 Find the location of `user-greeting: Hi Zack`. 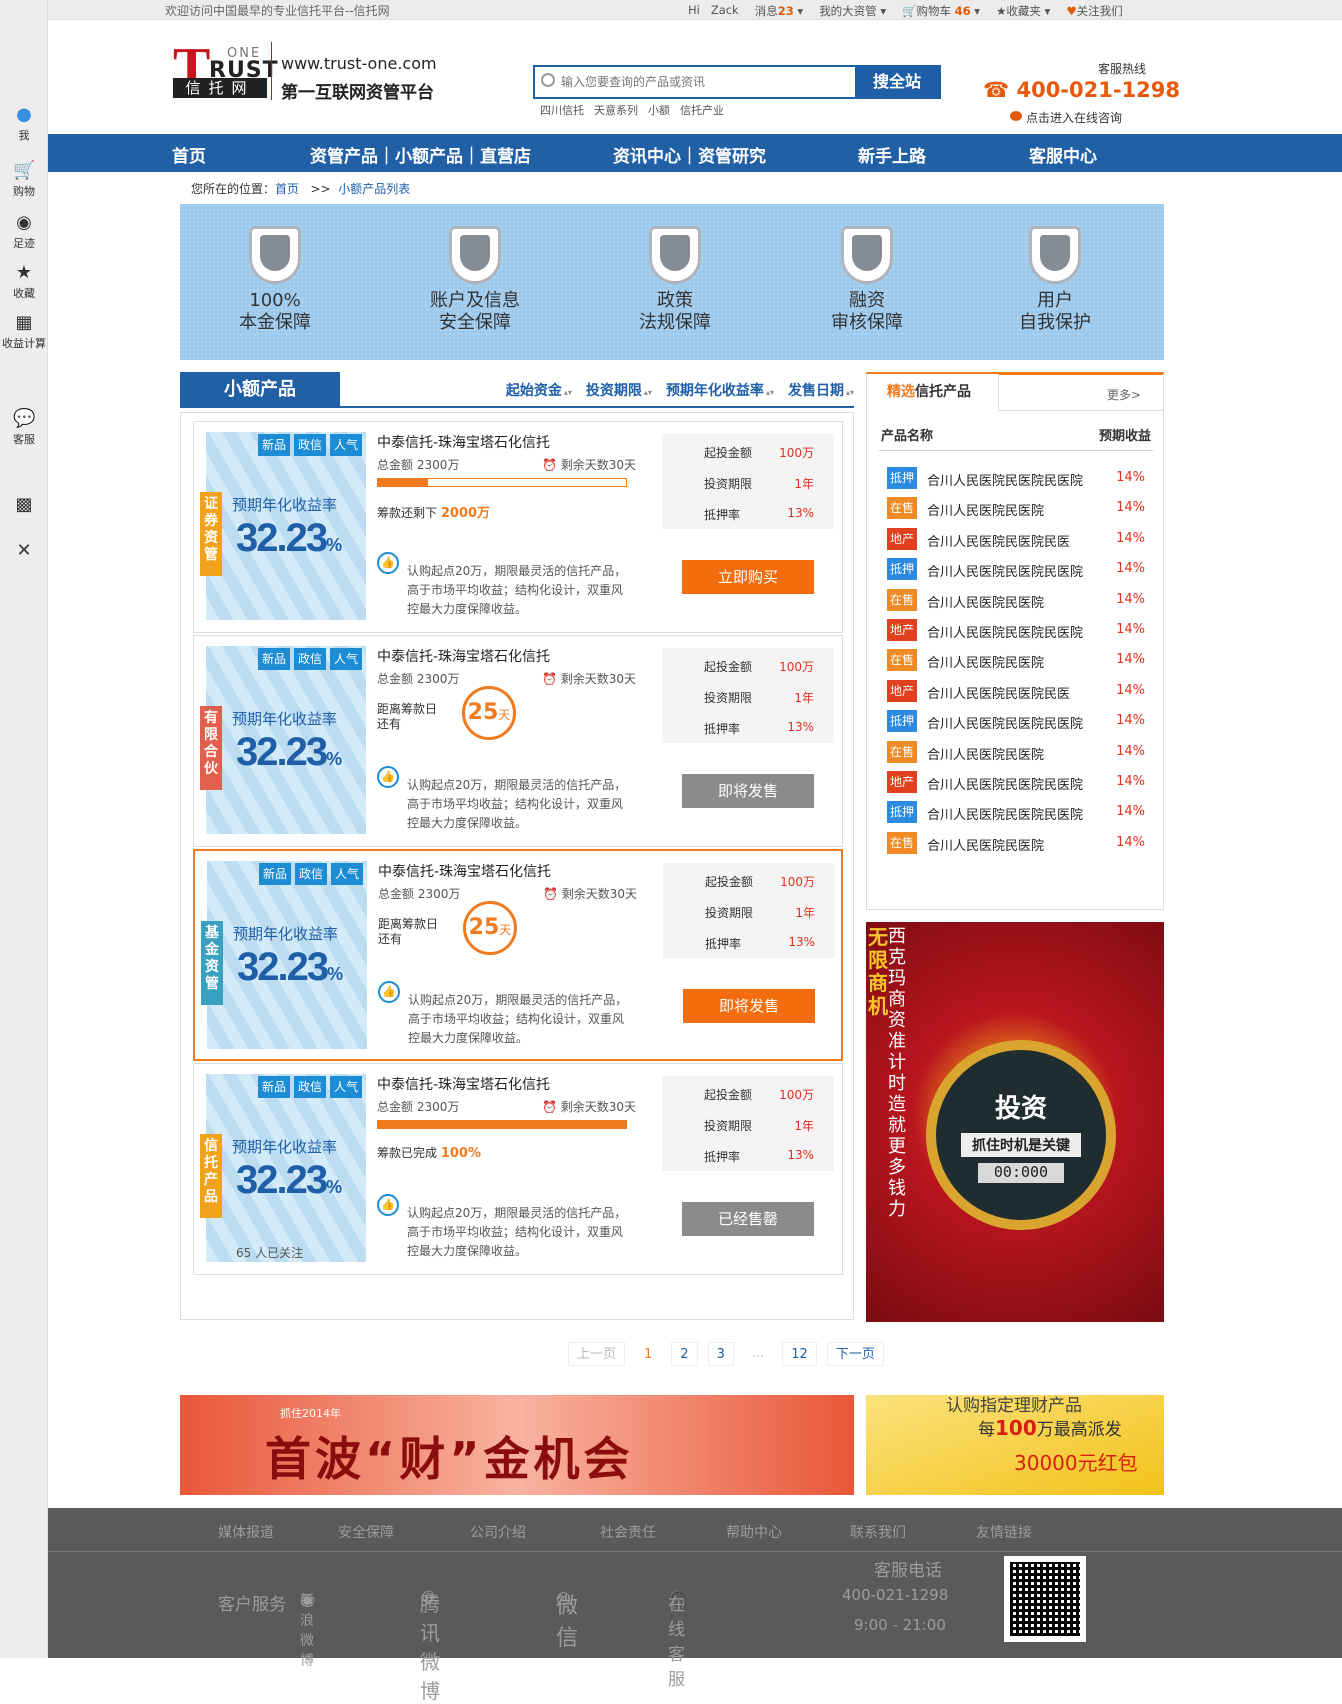

user-greeting: Hi Zack is located at coordinates (713, 11).